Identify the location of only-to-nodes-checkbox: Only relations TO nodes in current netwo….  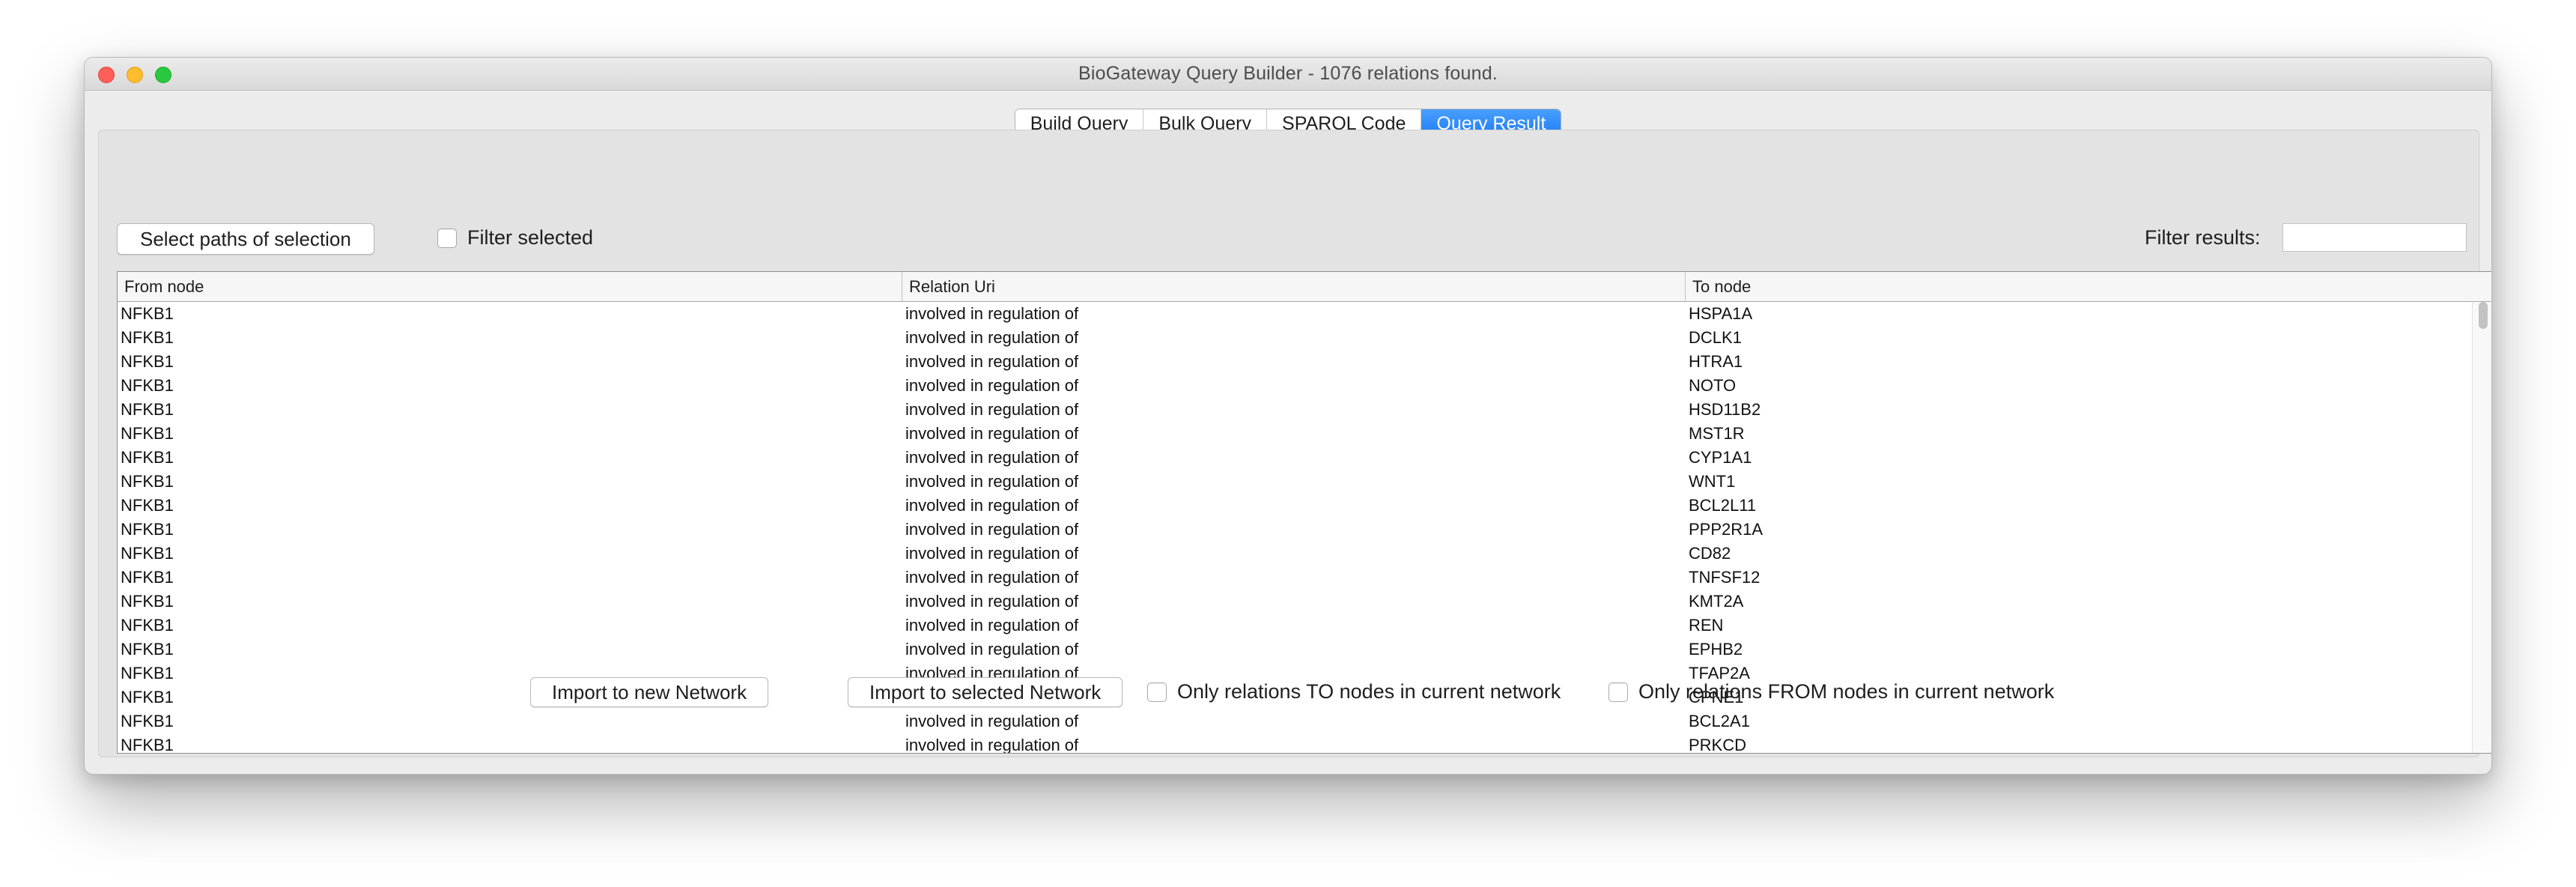
(1354, 691).